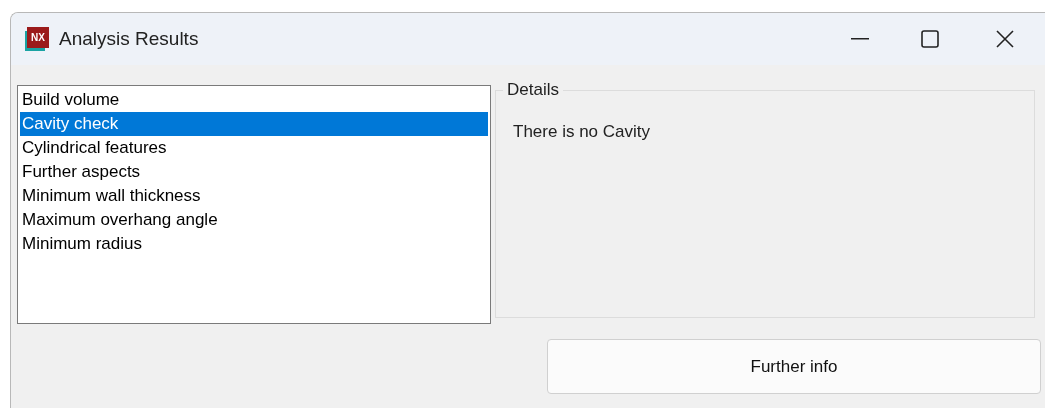  I want to click on window-title: Analysis Results, so click(129, 38).